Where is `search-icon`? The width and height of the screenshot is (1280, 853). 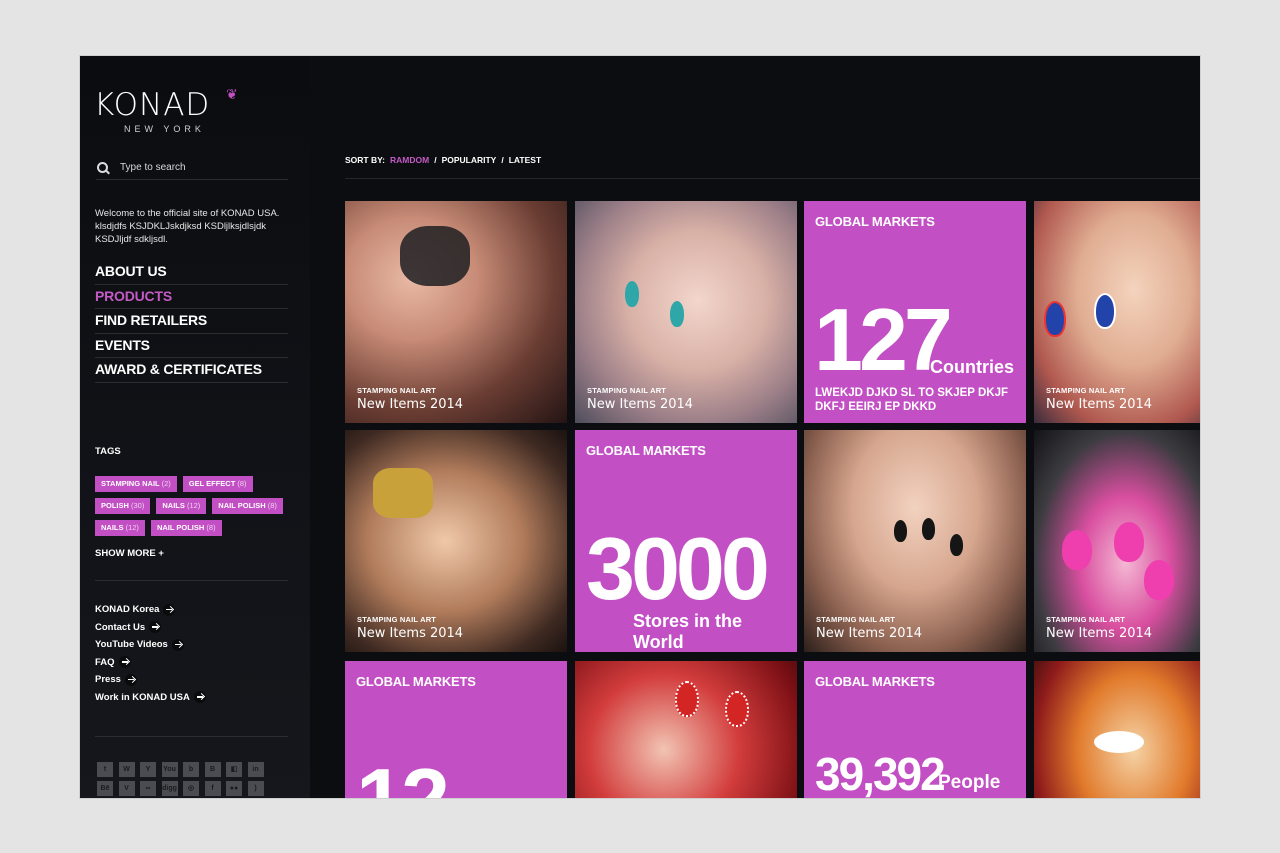
search-icon is located at coordinates (103, 168).